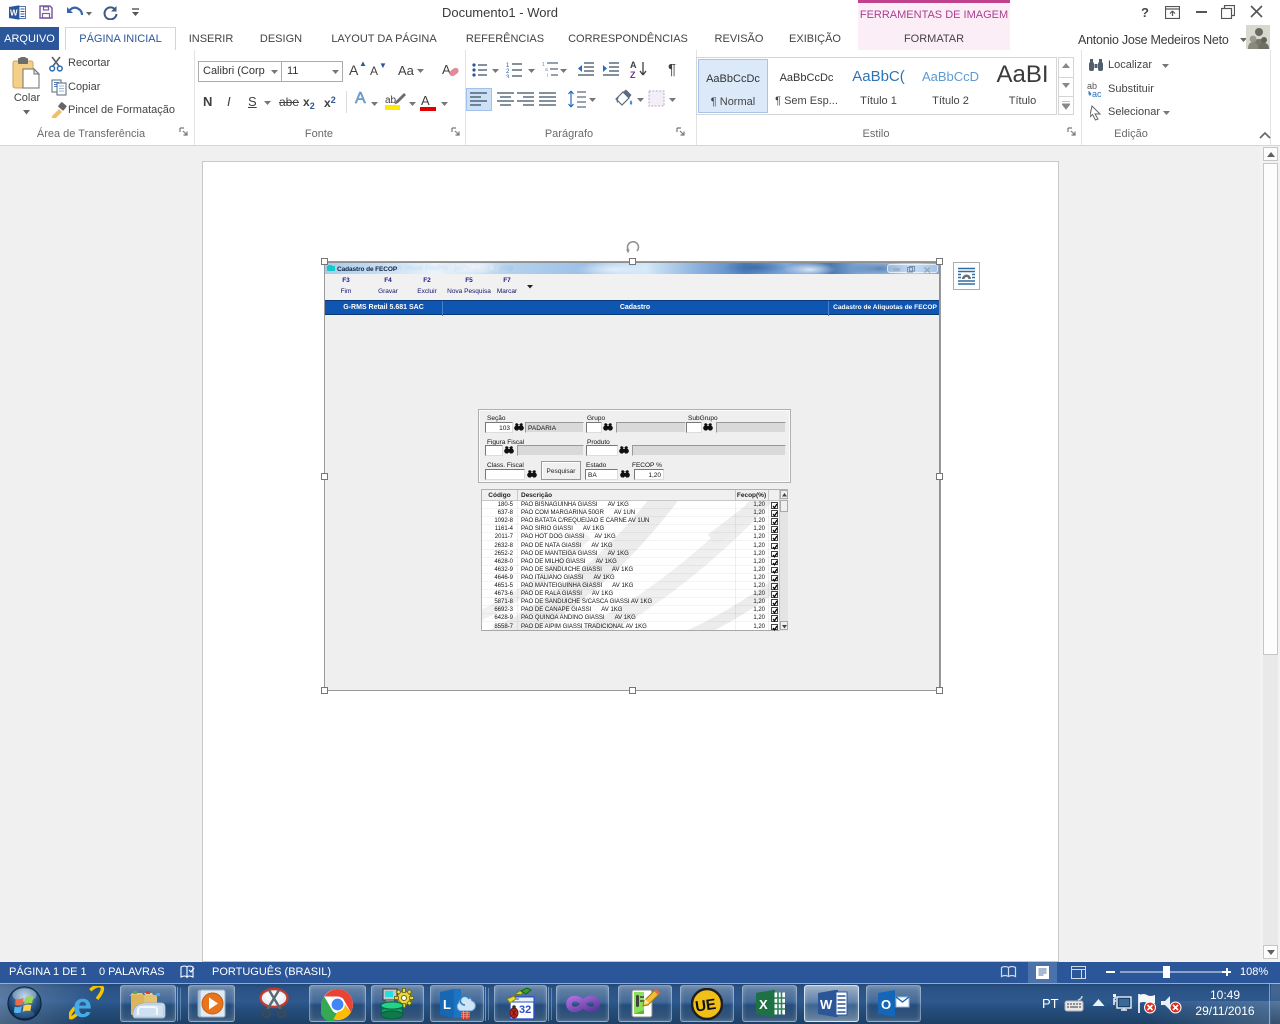  What do you see at coordinates (82, 1004) in the screenshot?
I see `svg-text: e` at bounding box center [82, 1004].